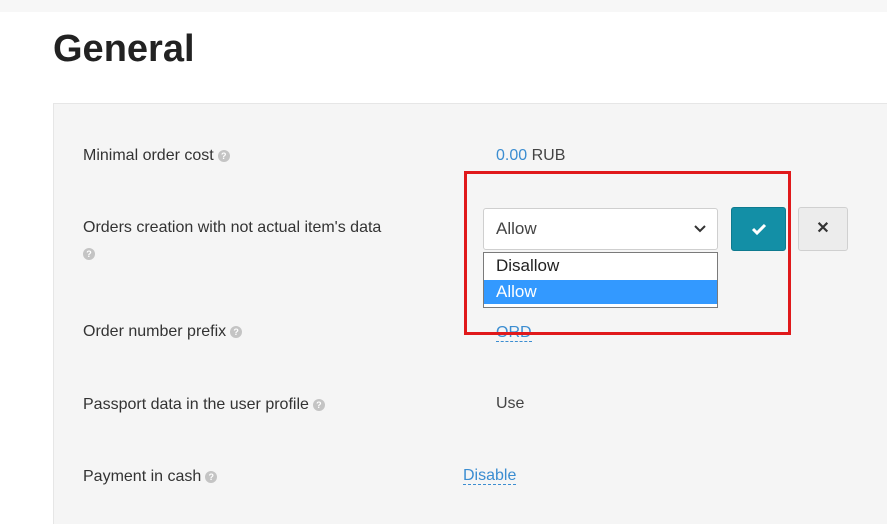 Image resolution: width=887 pixels, height=524 pixels. I want to click on order-prefix-label: Order number prefix, so click(155, 331).